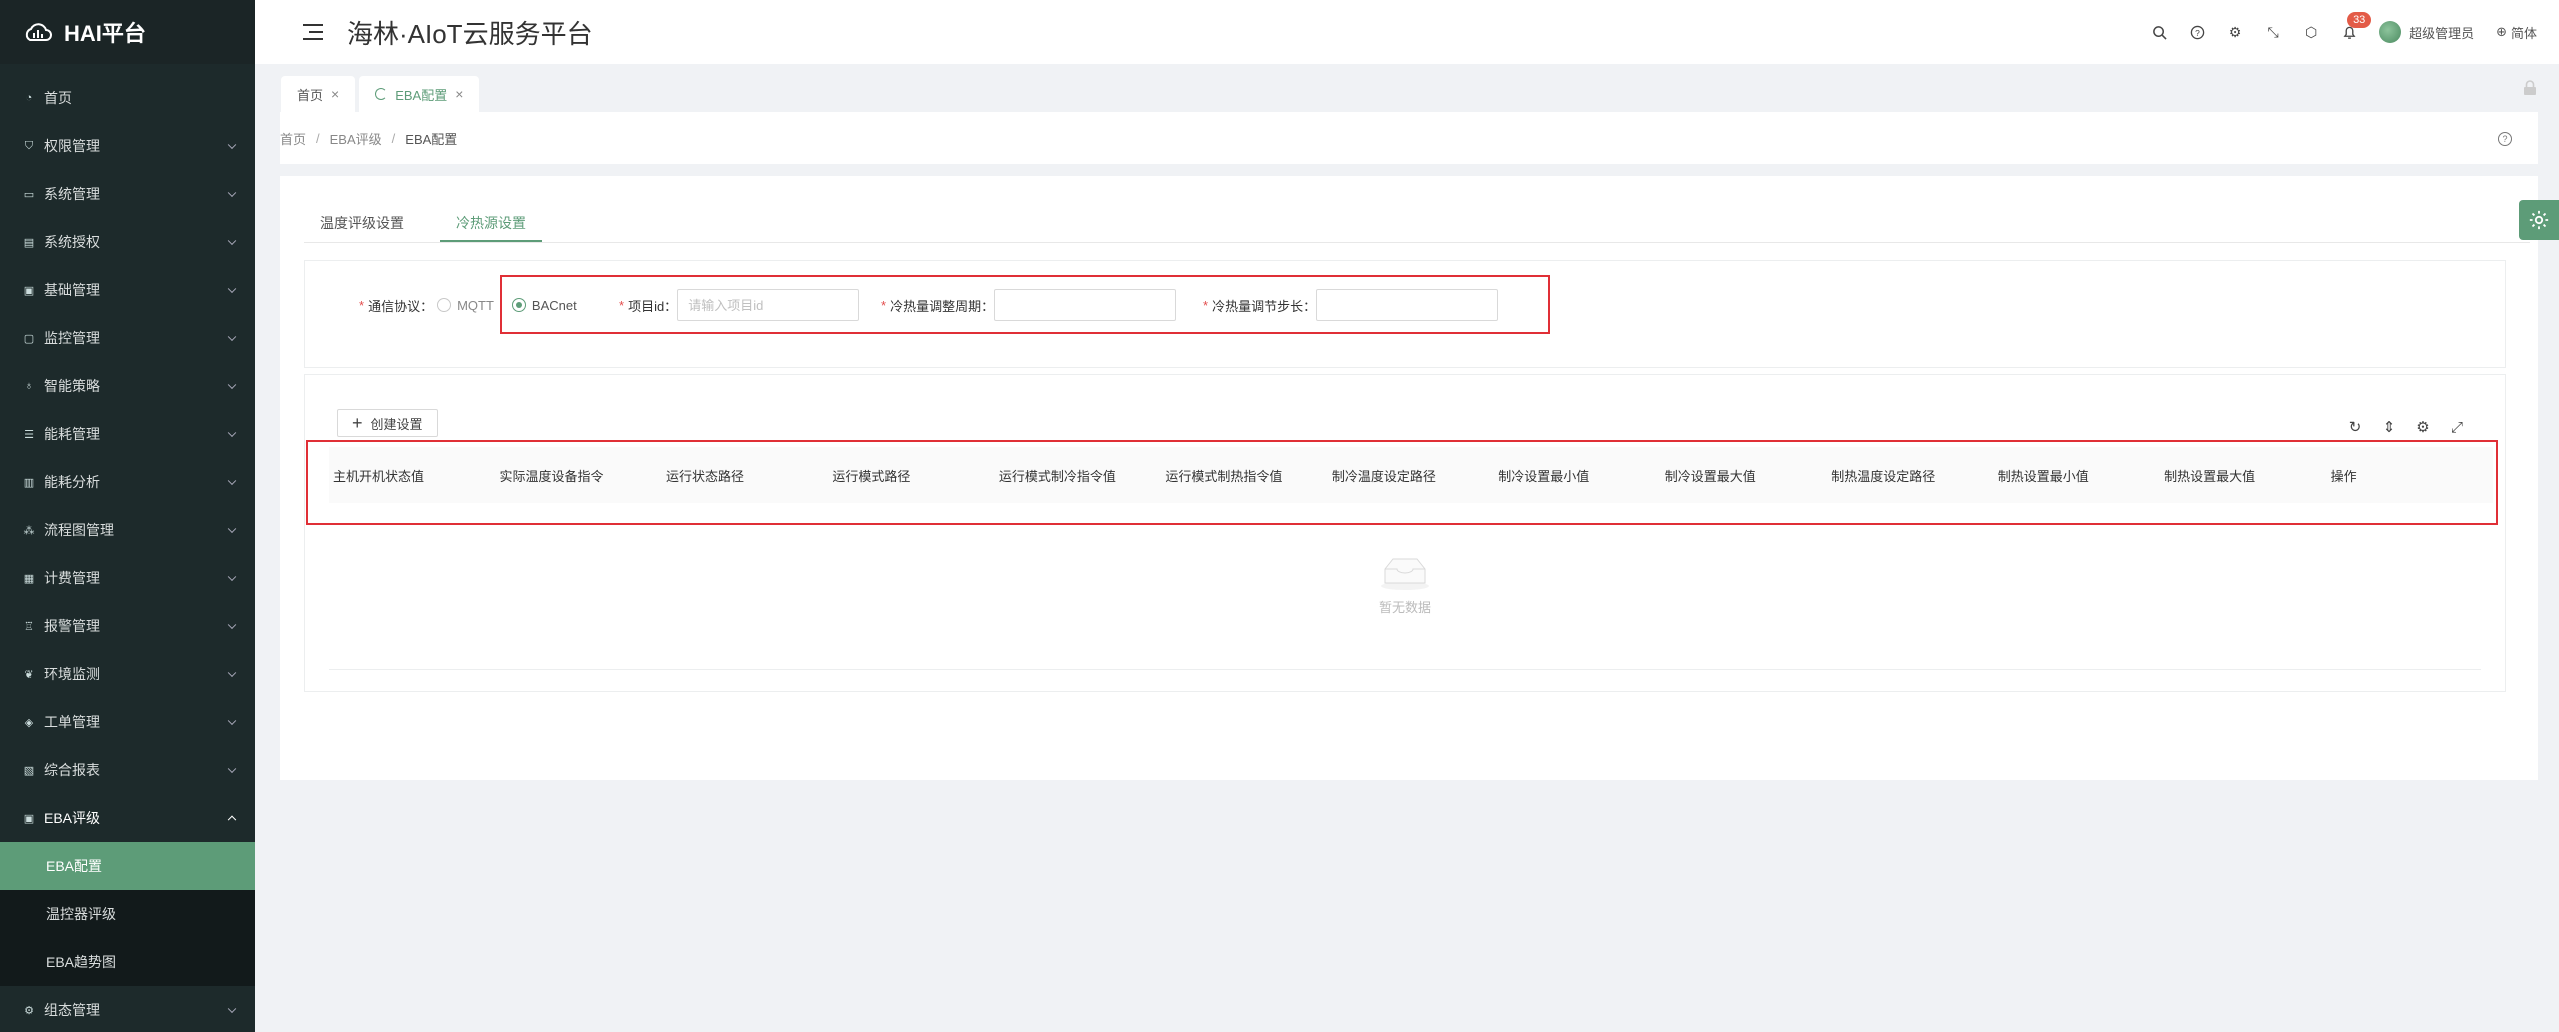 This screenshot has width=2559, height=1032. Describe the element at coordinates (396, 424) in the screenshot. I see `create-button-label: 创建设置` at that location.